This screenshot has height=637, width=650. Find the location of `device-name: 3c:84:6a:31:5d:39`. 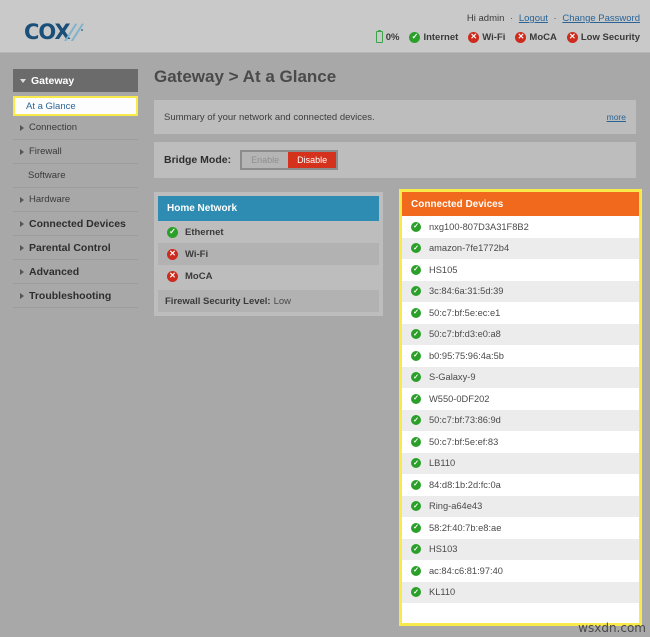

device-name: 3c:84:6a:31:5d:39 is located at coordinates (466, 291).